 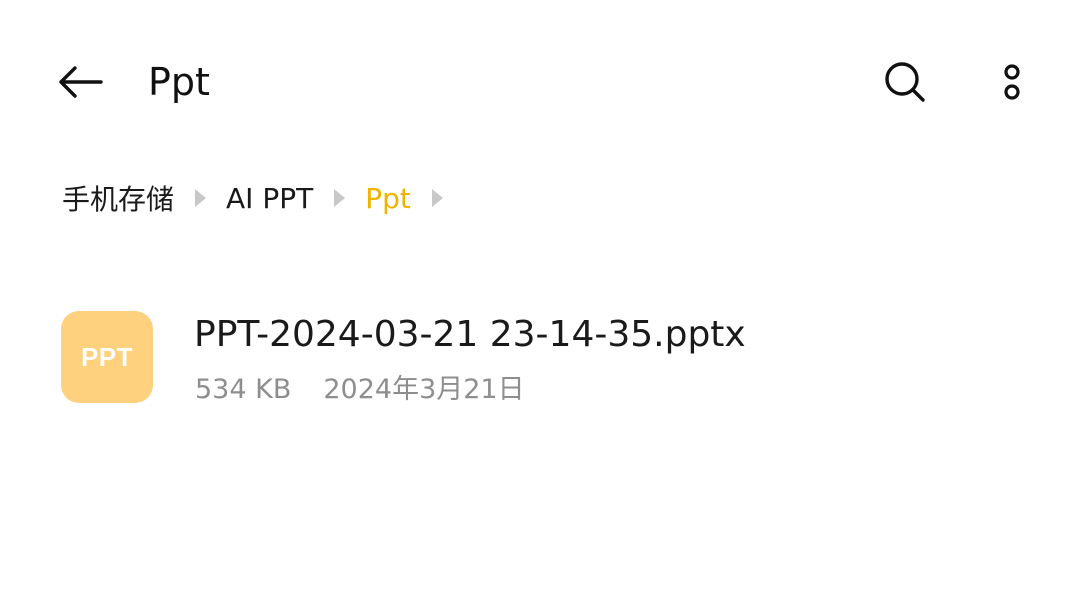 I want to click on back-button, so click(x=80, y=82).